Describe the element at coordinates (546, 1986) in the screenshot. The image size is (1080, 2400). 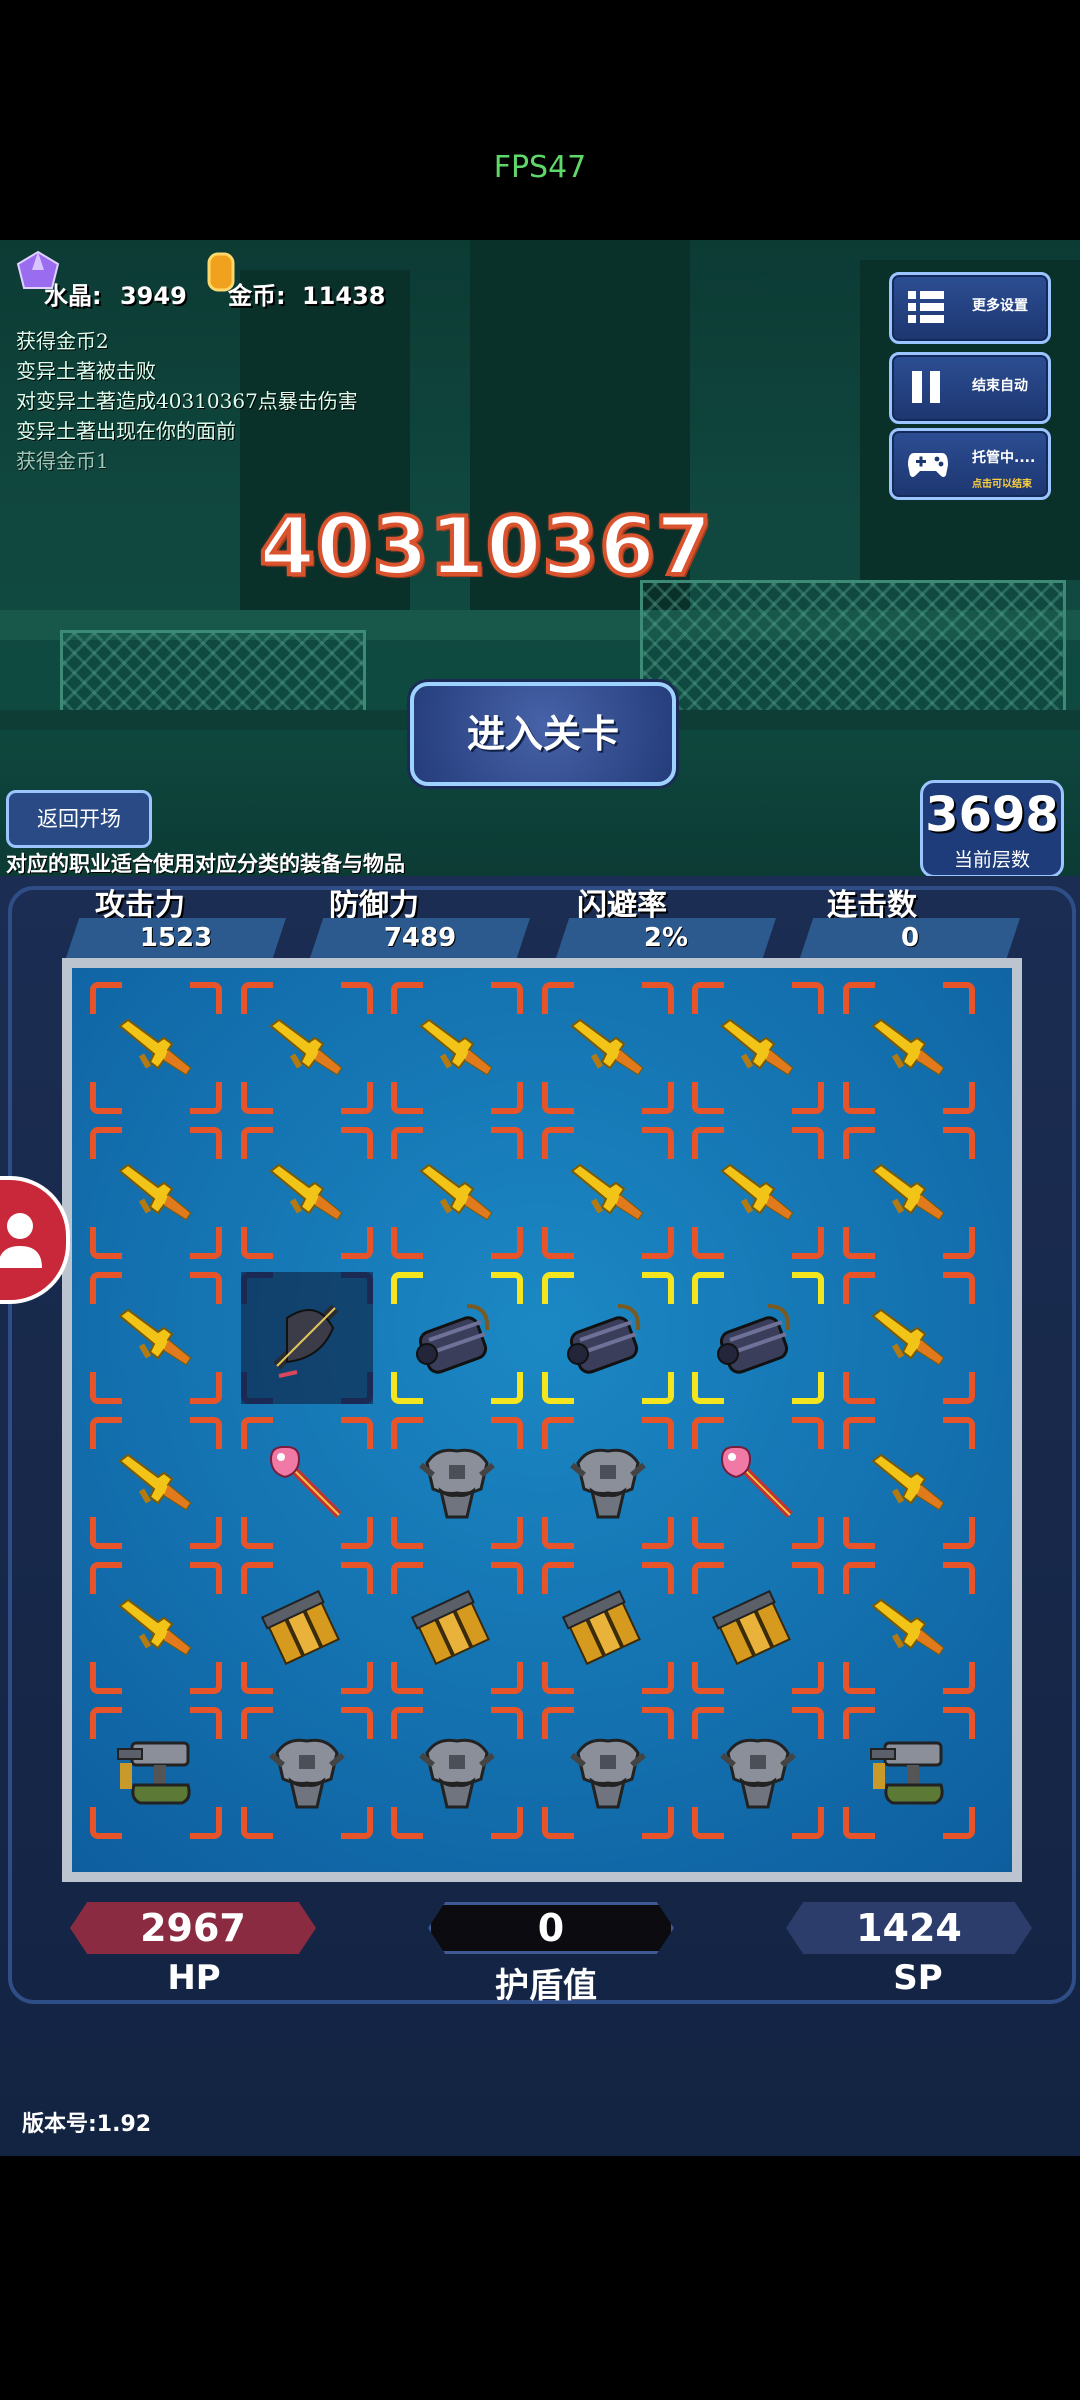
I see `shield-label: 护盾值` at that location.